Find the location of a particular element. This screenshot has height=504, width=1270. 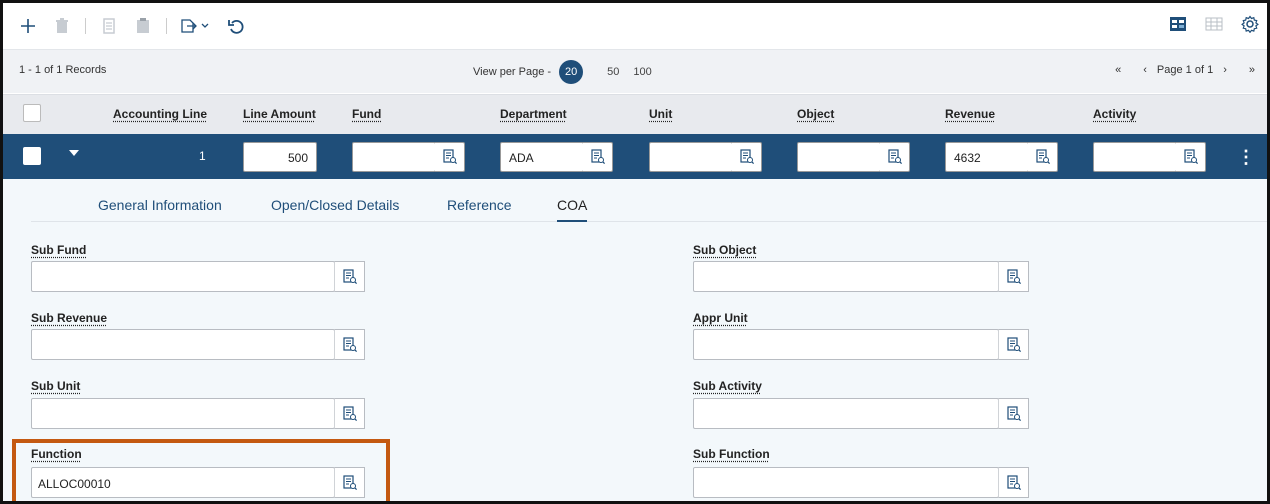

grid-view-icon is located at coordinates (1214, 24).